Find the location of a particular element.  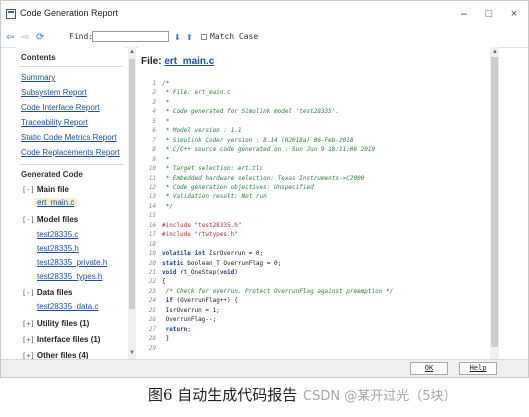

forward-arrow-icon: ⇨ is located at coordinates (25, 38).